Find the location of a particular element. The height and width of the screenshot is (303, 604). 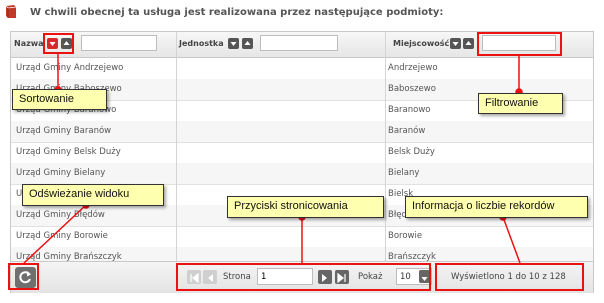

annotation-refresh: Odświeżanie widoku is located at coordinates (93, 195).